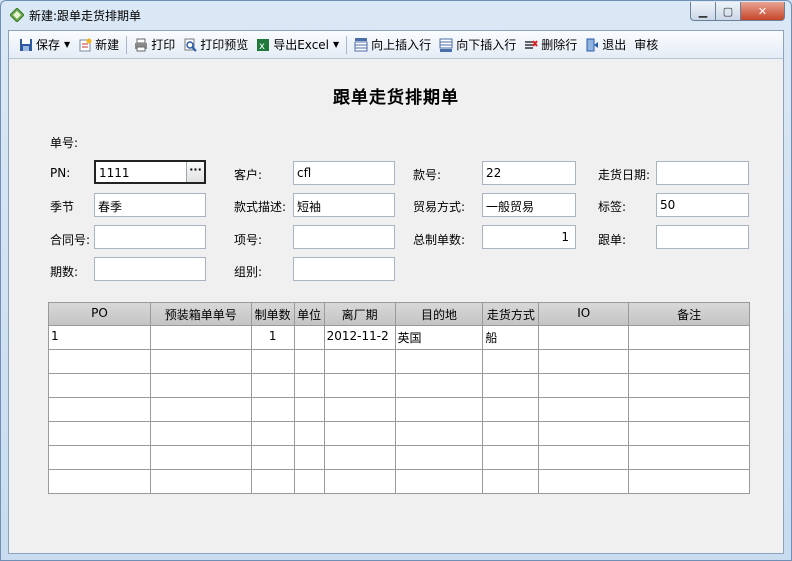 The width and height of the screenshot is (792, 561). I want to click on table-row: 1 1 2012-11-2 英国船, so click(400, 338).